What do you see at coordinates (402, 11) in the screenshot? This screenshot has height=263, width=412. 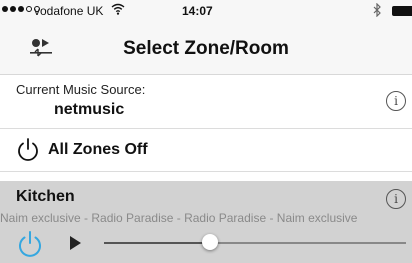 I see `battery-icon` at bounding box center [402, 11].